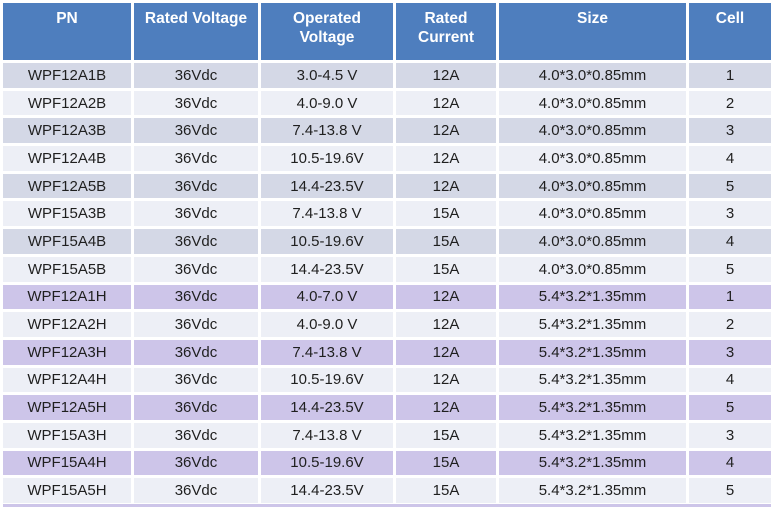 The width and height of the screenshot is (774, 507). Describe the element at coordinates (327, 31) in the screenshot. I see `column-header-operated-voltage: Operated Voltage` at that location.